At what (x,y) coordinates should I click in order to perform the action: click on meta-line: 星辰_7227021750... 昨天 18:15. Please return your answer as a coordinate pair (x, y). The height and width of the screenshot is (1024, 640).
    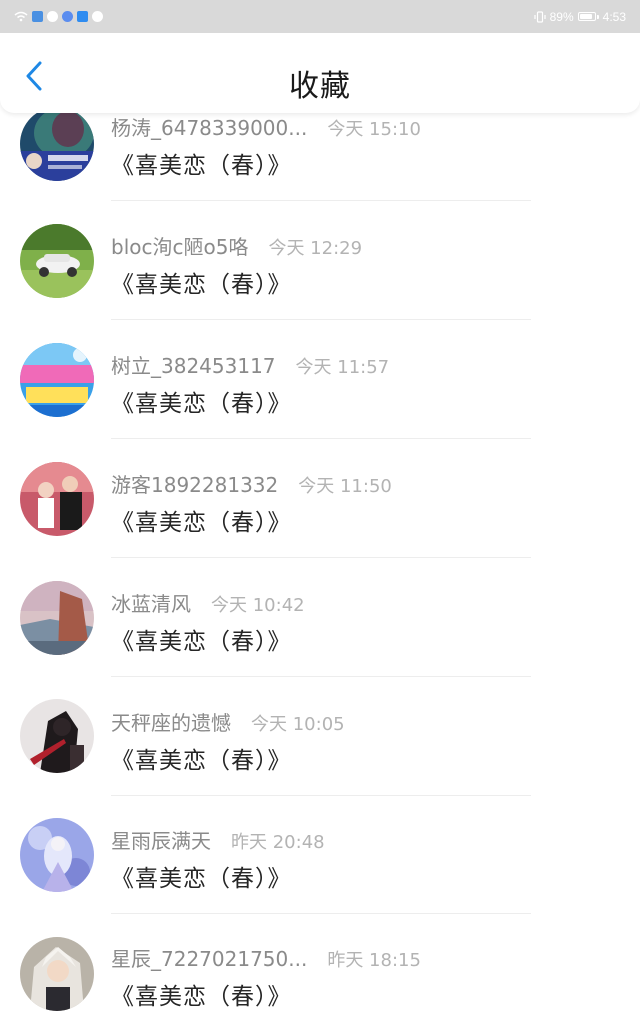
    Looking at the image, I should click on (266, 957).